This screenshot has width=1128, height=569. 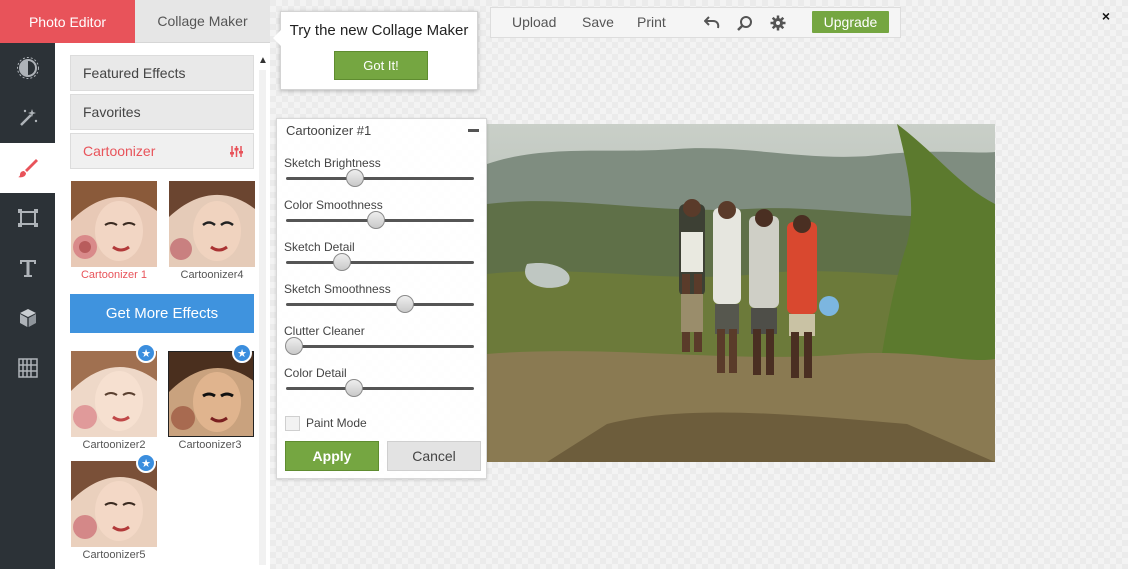 What do you see at coordinates (534, 22) in the screenshot?
I see `upload-button: Upload` at bounding box center [534, 22].